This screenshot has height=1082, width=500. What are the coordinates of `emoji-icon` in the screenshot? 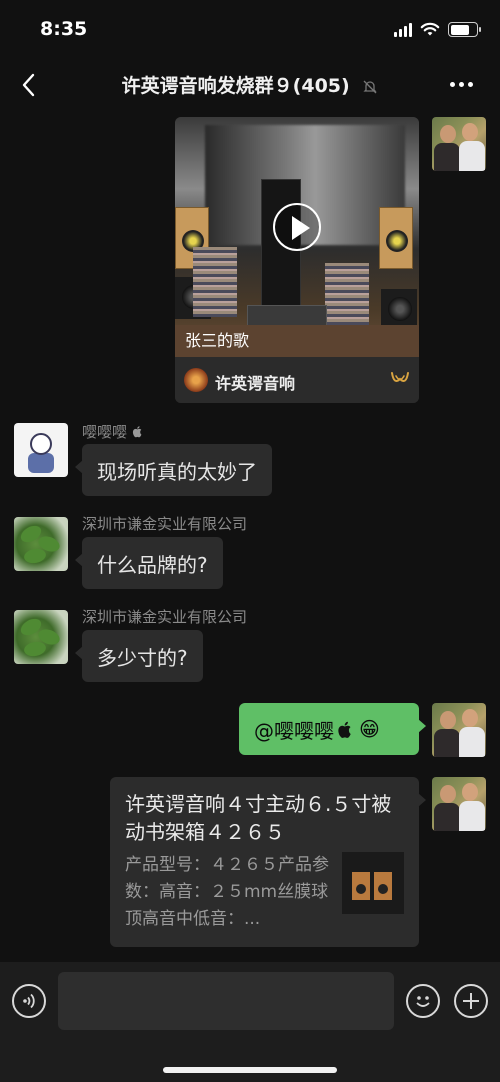 It's located at (423, 1001).